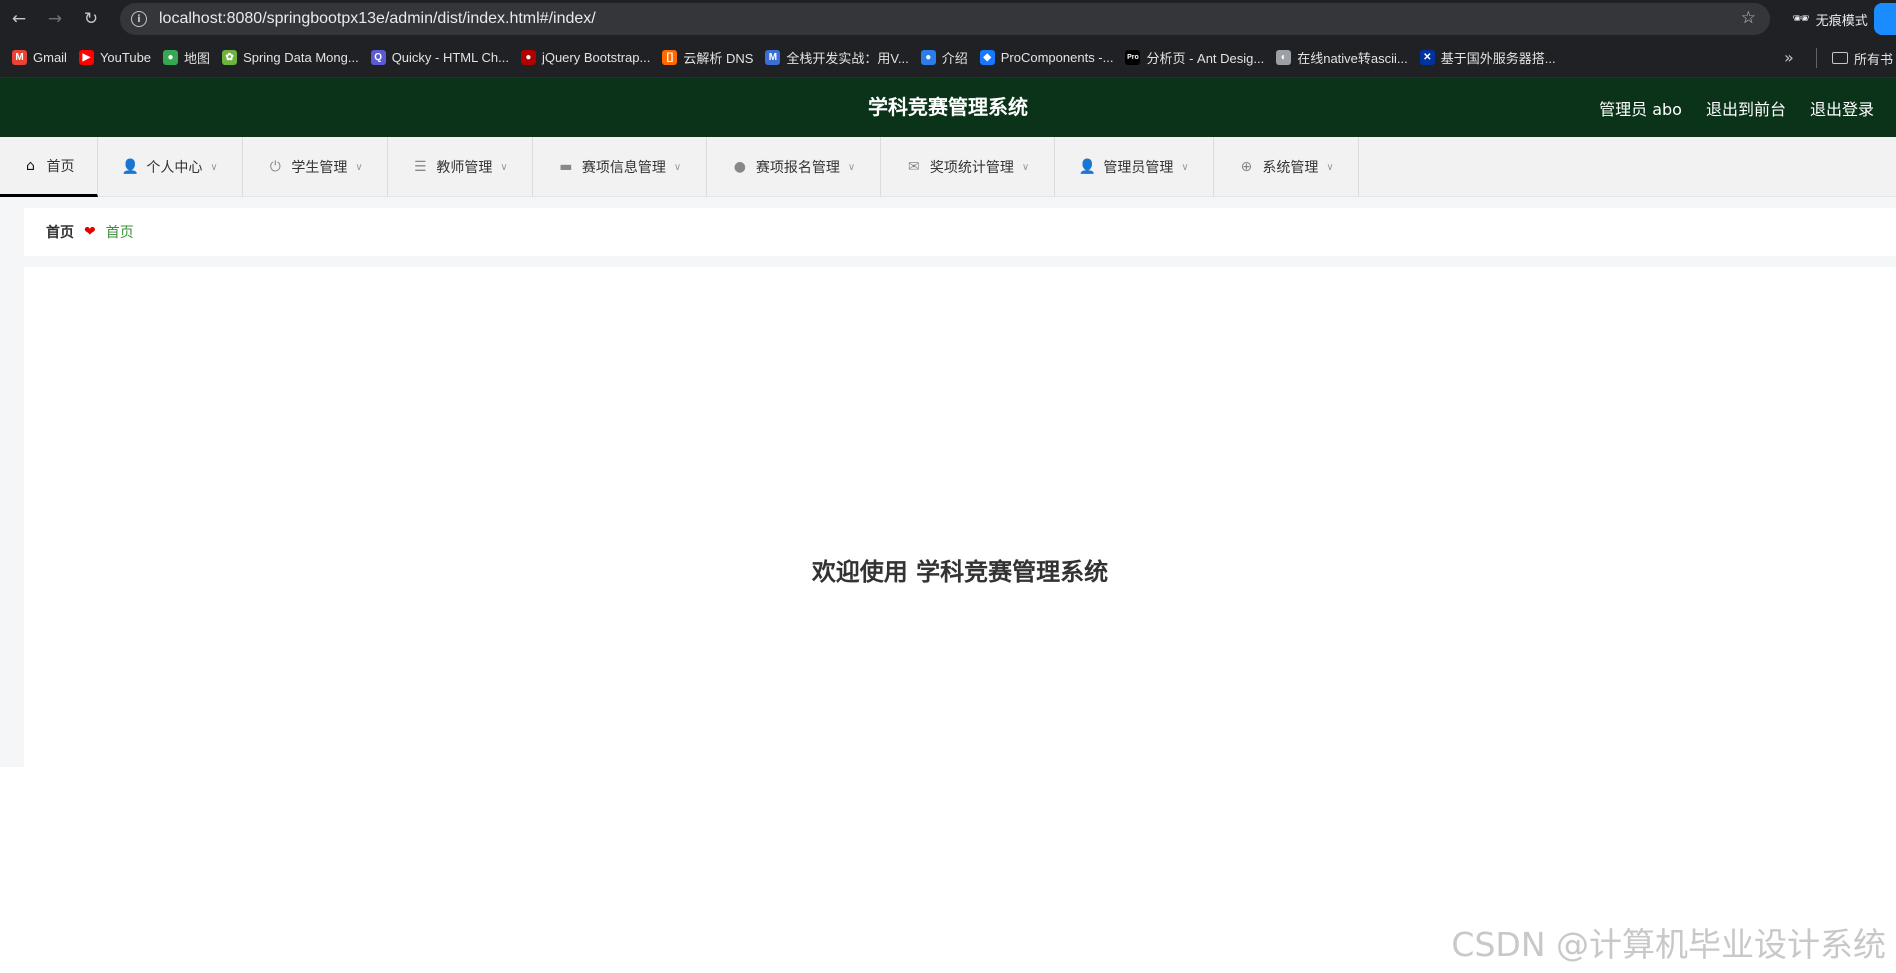 The height and width of the screenshot is (973, 1896). Describe the element at coordinates (130, 167) in the screenshot. I see `user-icon: 👤` at that location.